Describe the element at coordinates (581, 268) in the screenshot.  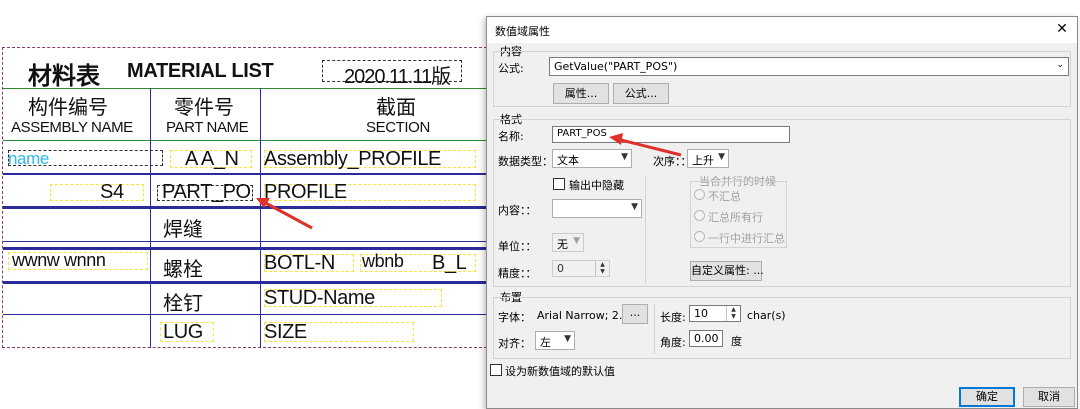
I see `precision-input: 0 ▲ ▼` at that location.